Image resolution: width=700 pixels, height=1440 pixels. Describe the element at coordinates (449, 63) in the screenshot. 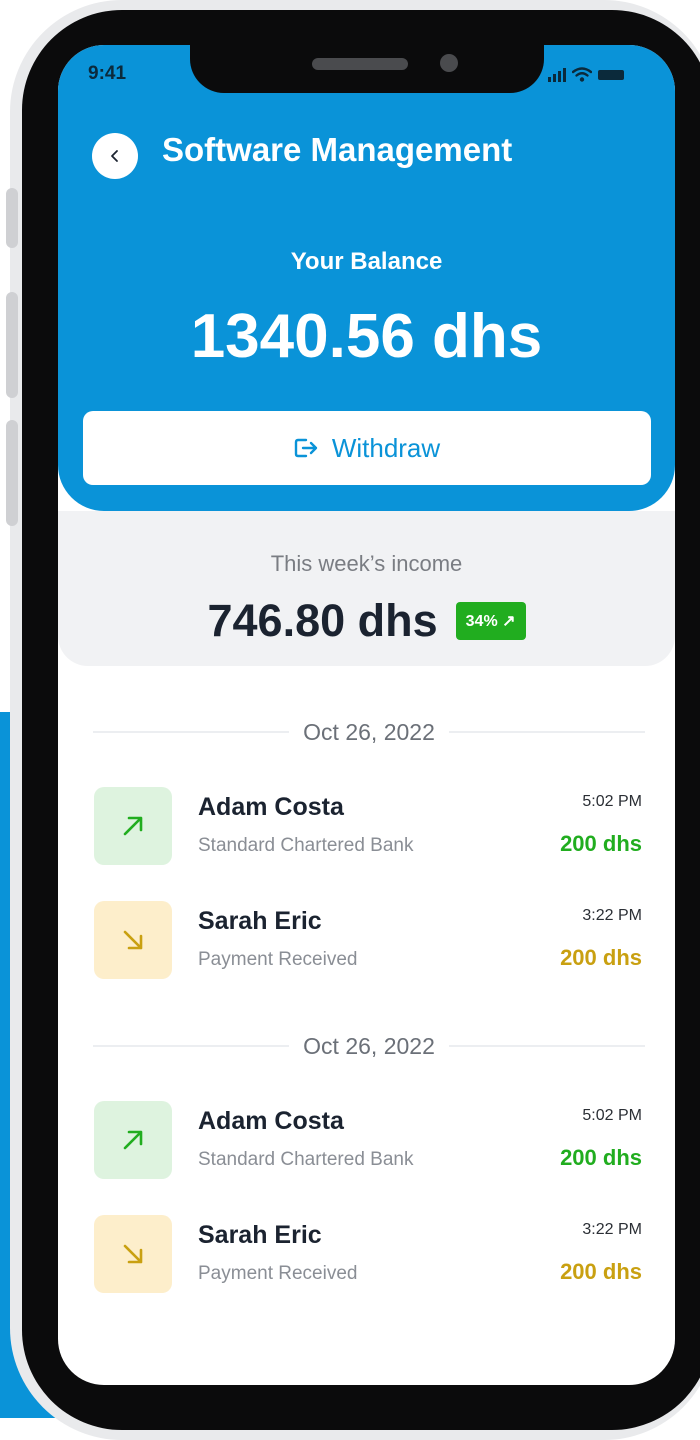

I see `front-camera` at that location.